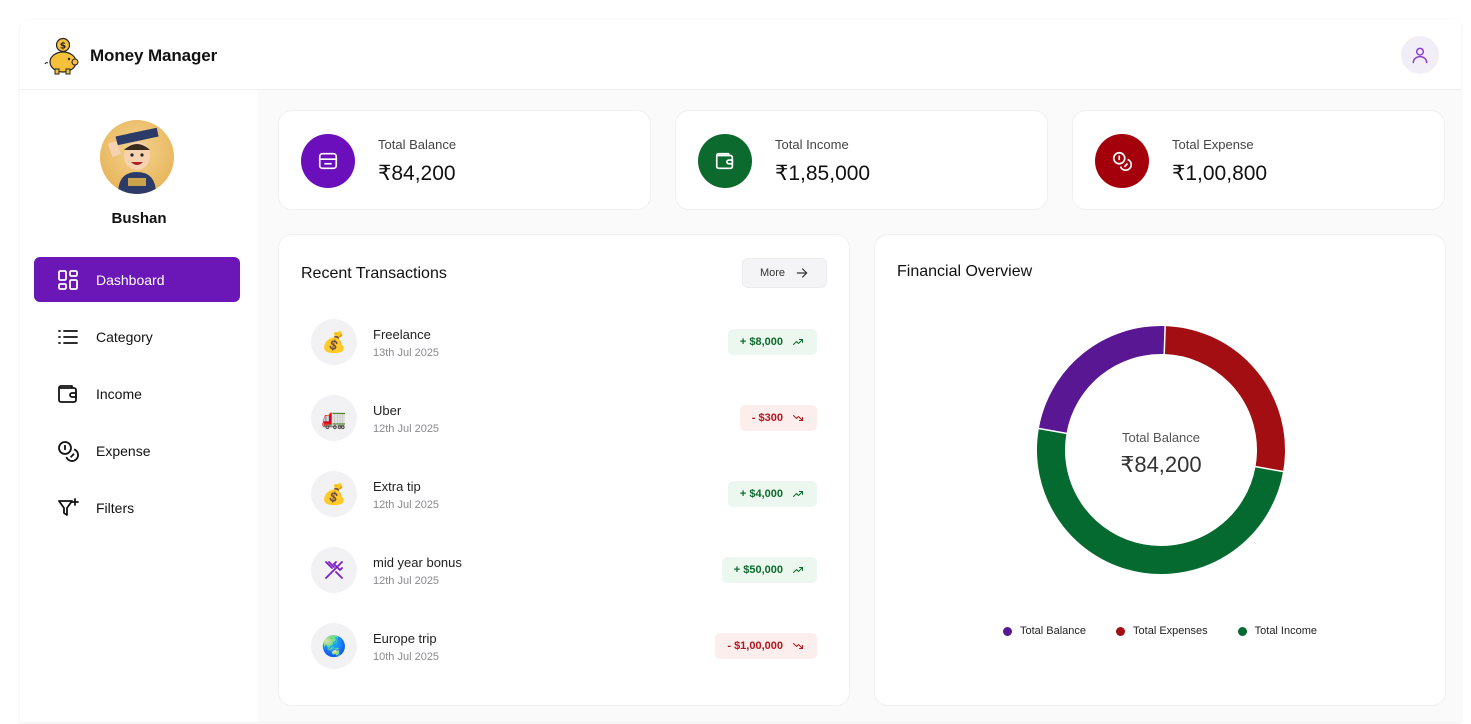  Describe the element at coordinates (1161, 437) in the screenshot. I see `donut-center-label: Total Balance` at that location.